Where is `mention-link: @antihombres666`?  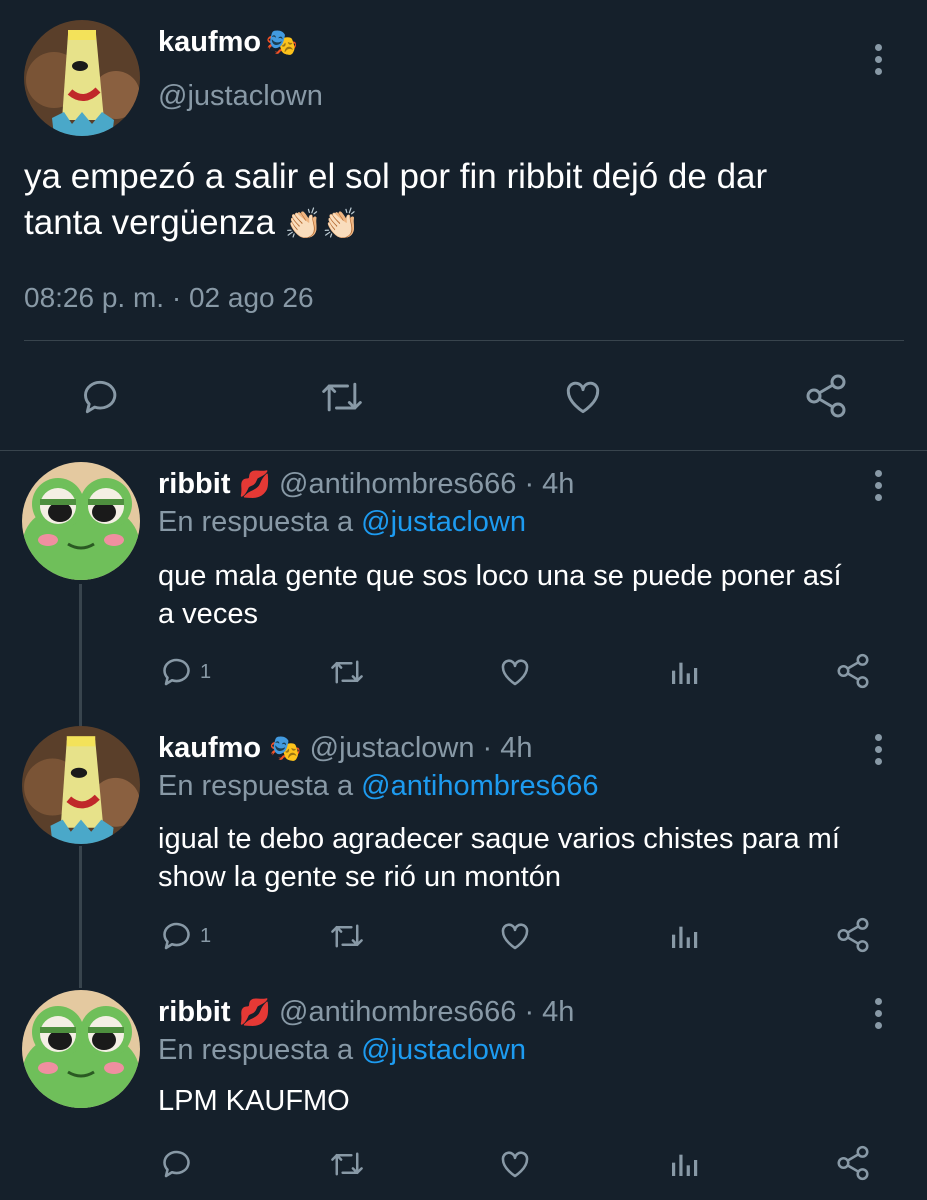 mention-link: @antihombres666 is located at coordinates (479, 786).